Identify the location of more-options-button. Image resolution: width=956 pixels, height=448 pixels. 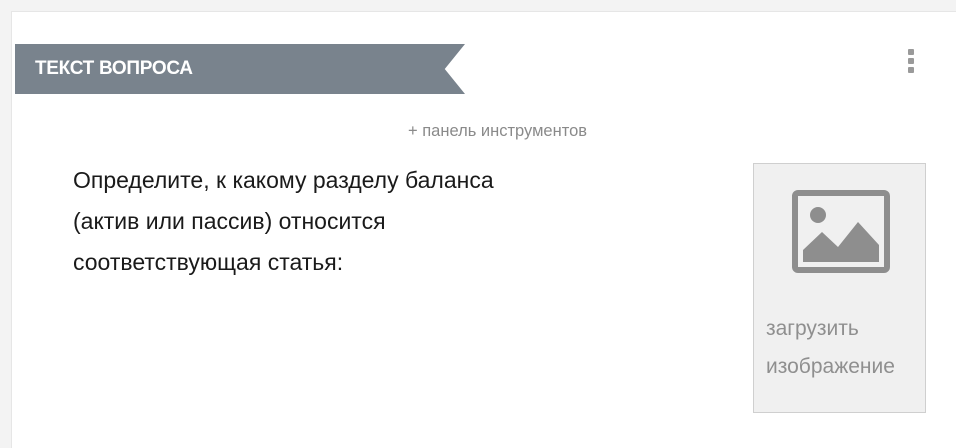
(911, 69).